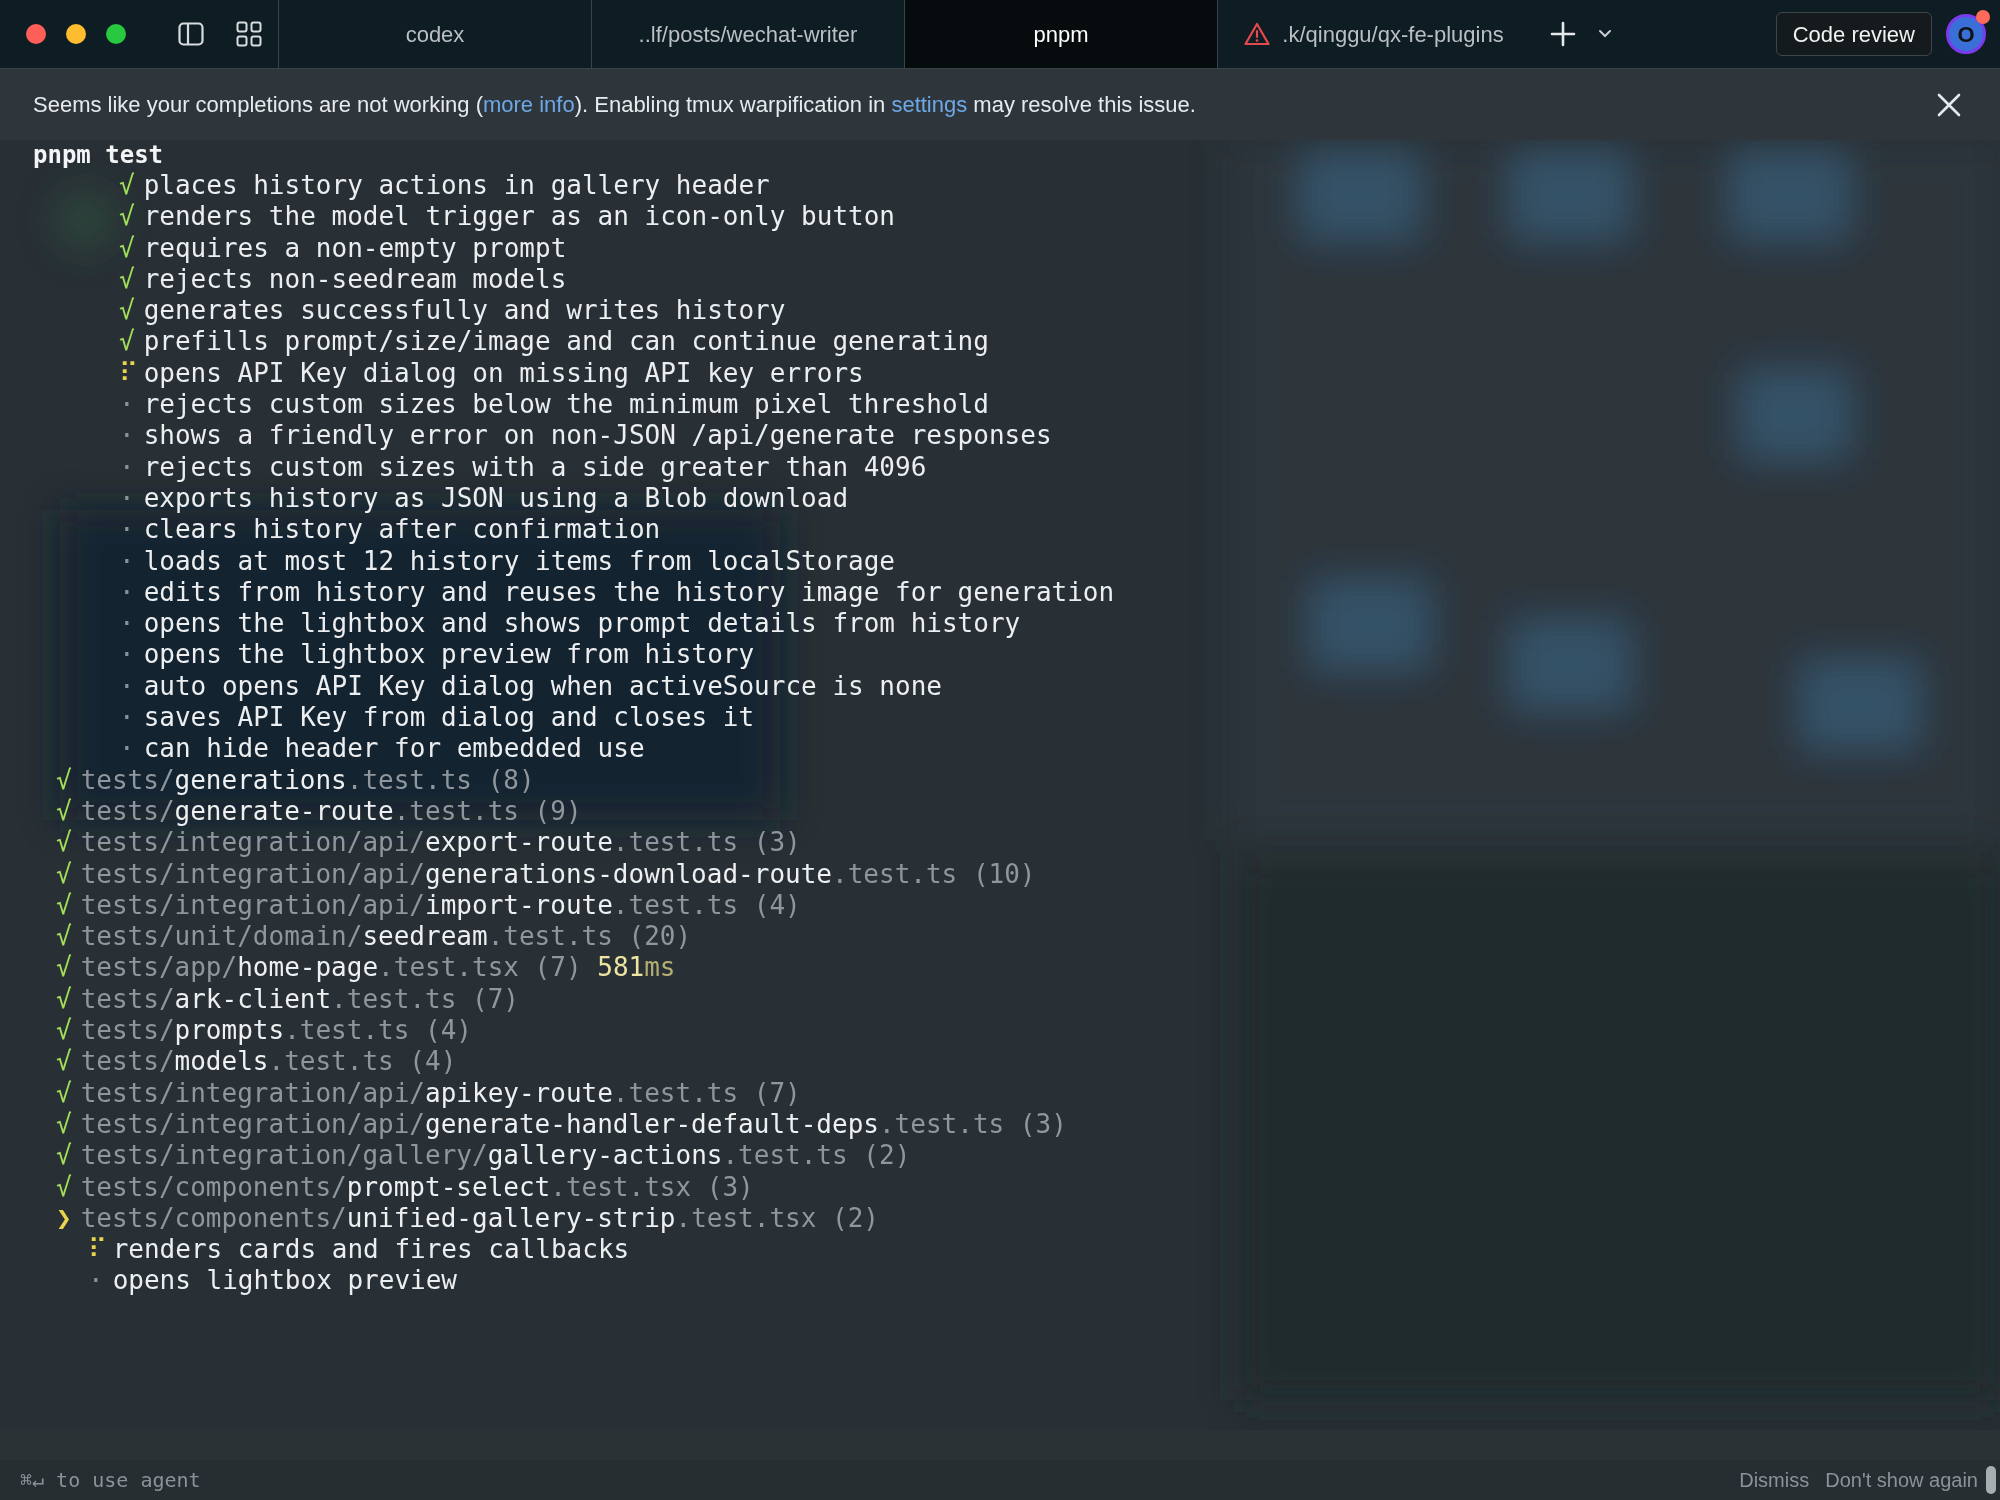  What do you see at coordinates (1901, 1480) in the screenshot?
I see `footer-action: Don't show again` at bounding box center [1901, 1480].